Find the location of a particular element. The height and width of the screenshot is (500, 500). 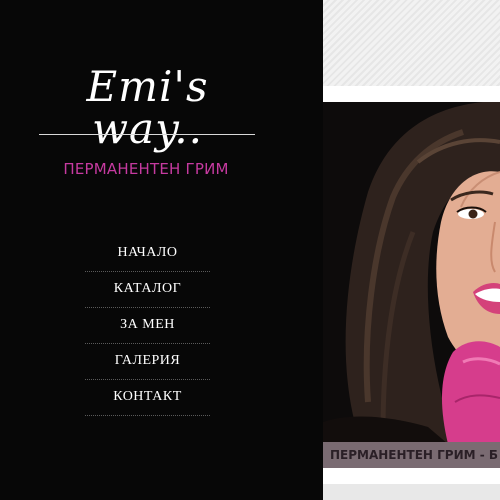

nav-item-catalog: КАТАЛОГ is located at coordinates (147, 290).